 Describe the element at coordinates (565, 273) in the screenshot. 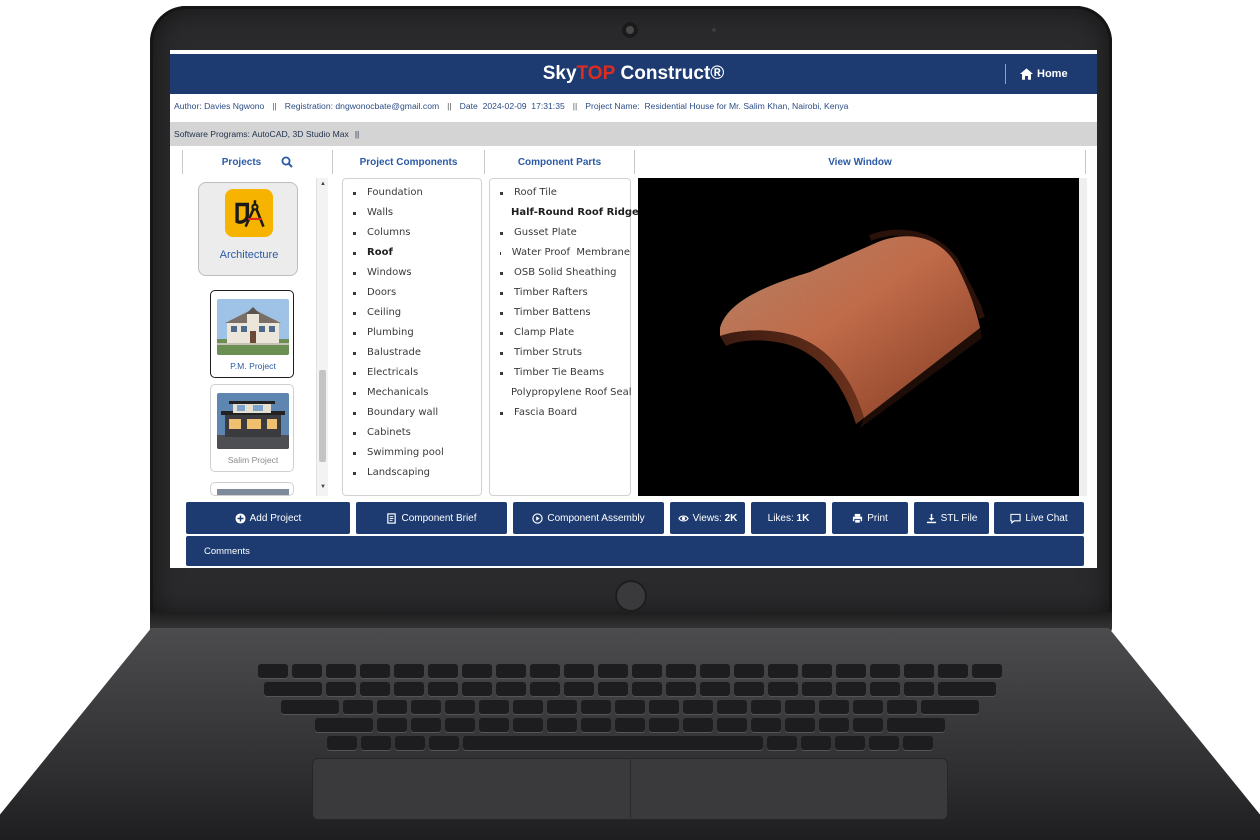

I see `part-item: OSB Solid Sheathing` at that location.